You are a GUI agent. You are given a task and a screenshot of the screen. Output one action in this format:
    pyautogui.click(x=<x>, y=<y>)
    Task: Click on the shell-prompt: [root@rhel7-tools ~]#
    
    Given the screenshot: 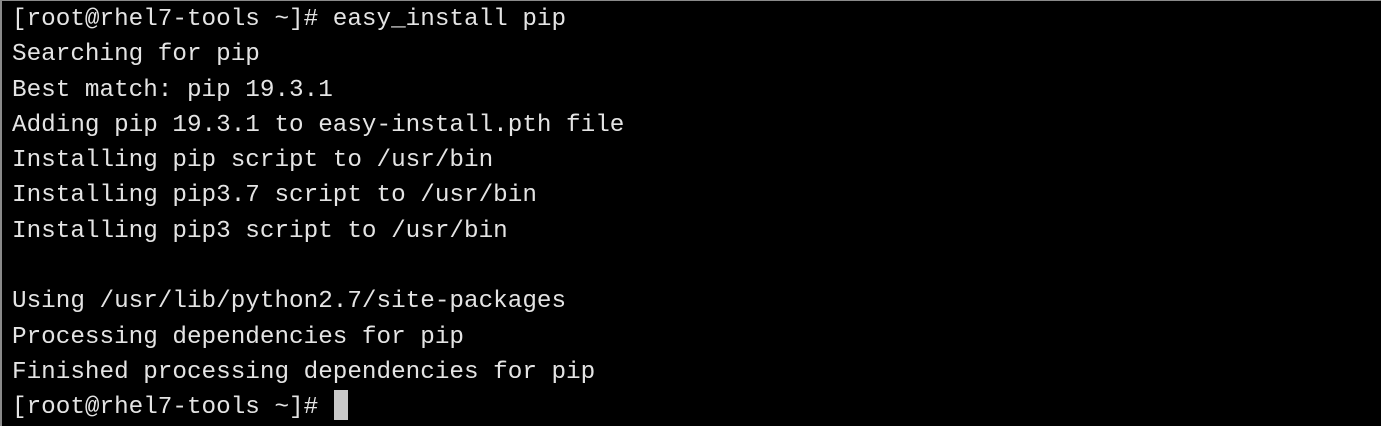 What is the action you would take?
    pyautogui.click(x=172, y=408)
    